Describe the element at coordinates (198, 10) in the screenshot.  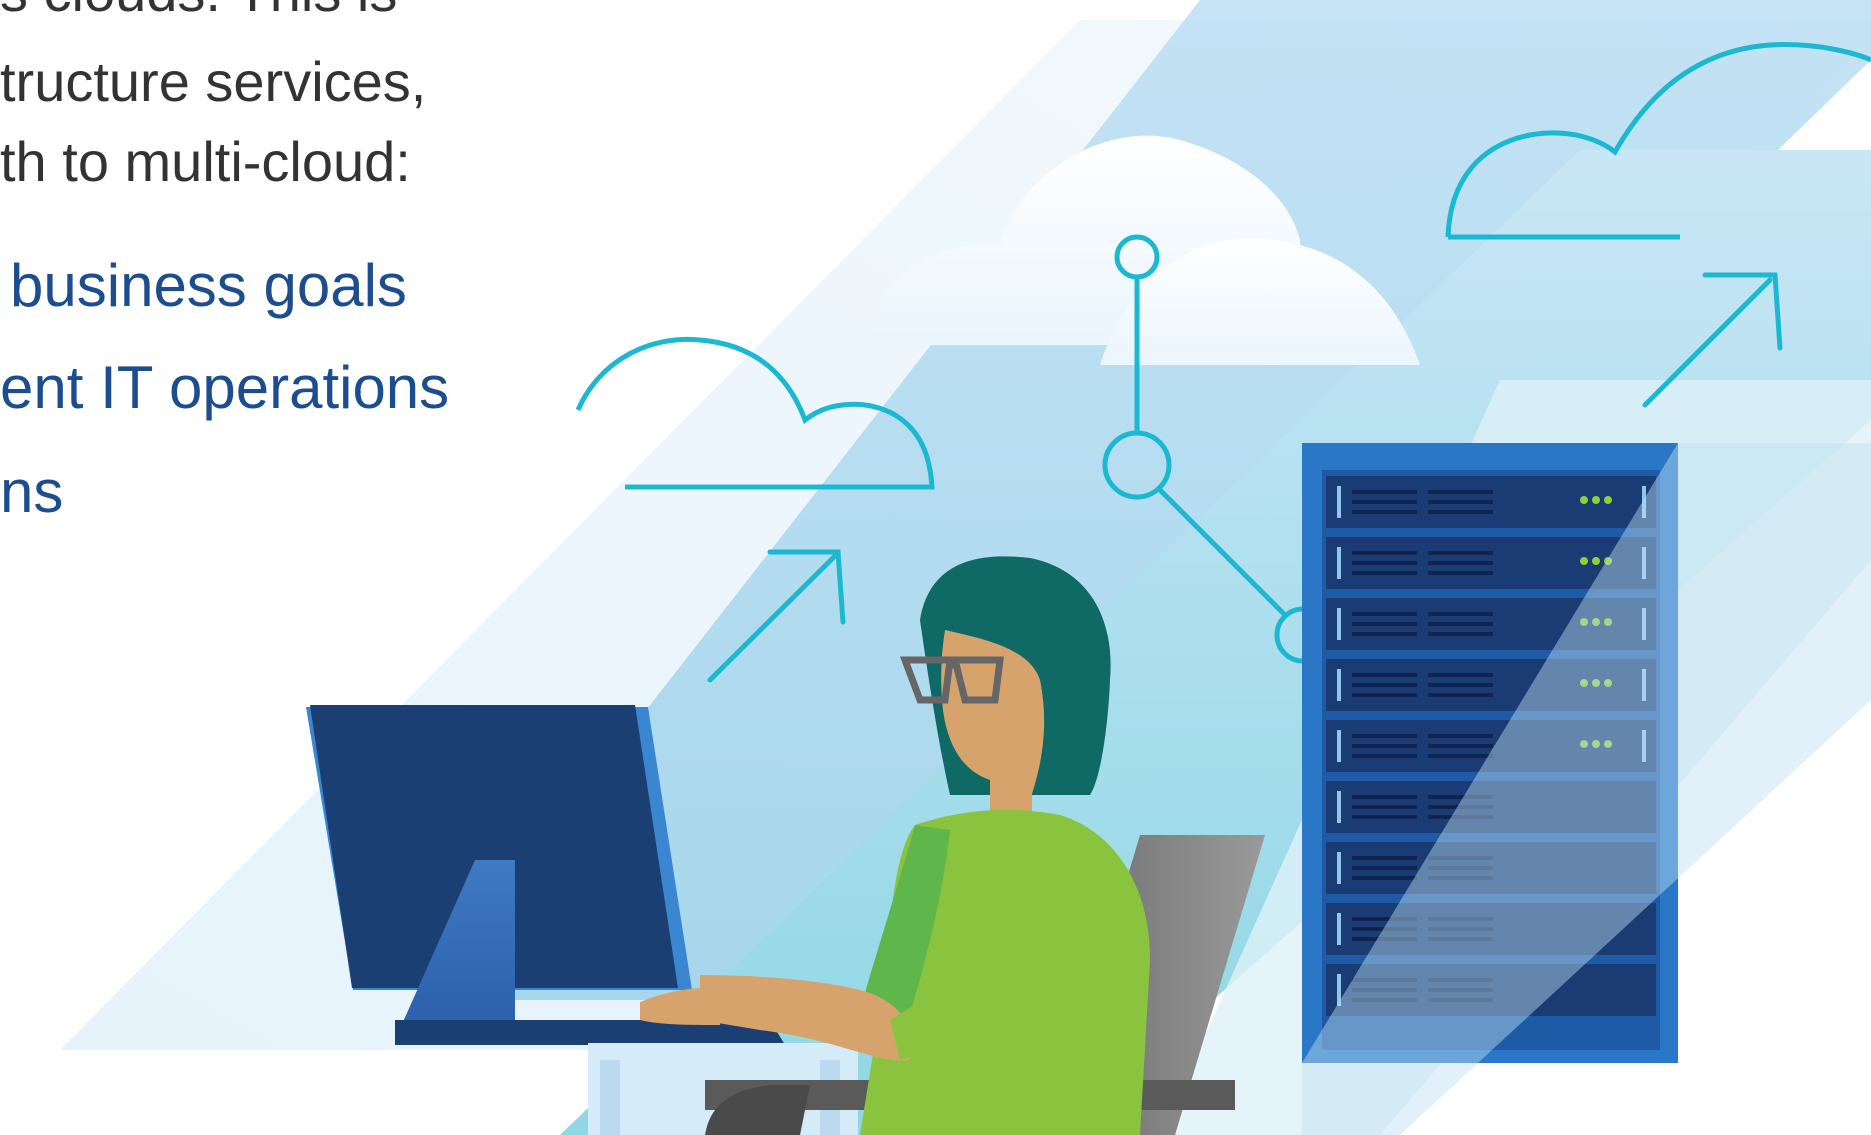
I see `intro-line: s clouds. This is` at that location.